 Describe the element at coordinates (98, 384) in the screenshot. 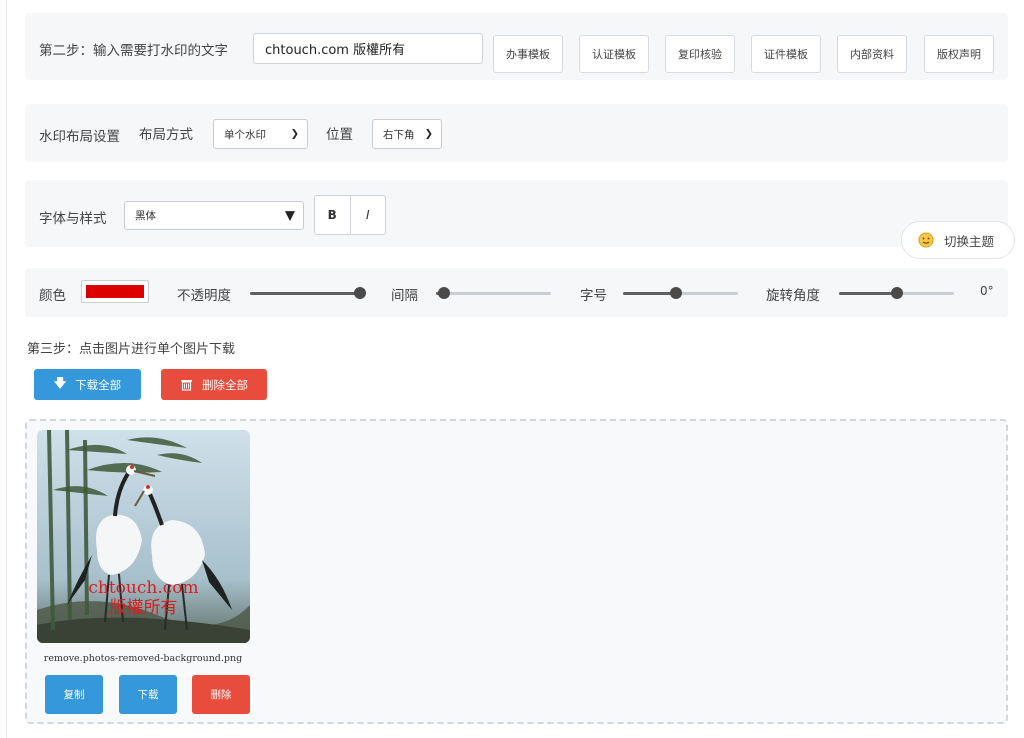

I see `download-all-label: 下载全部` at that location.